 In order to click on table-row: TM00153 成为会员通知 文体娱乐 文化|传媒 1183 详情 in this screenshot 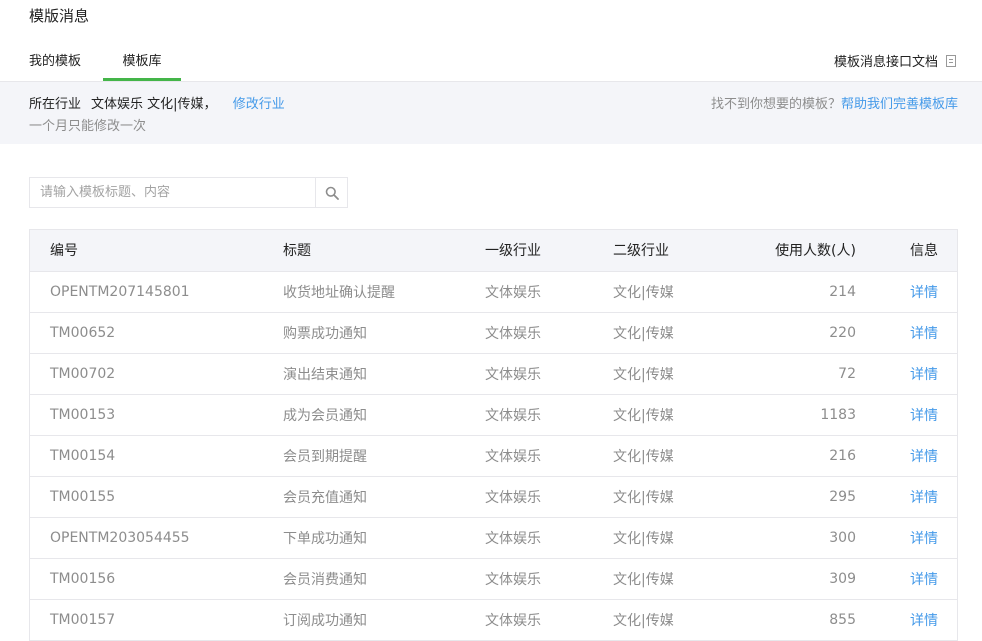, I will do `click(493, 414)`.